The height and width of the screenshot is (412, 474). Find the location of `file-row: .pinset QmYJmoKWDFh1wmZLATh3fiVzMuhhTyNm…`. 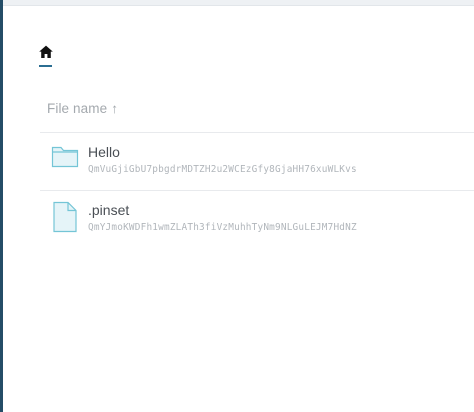

file-row: .pinset QmYJmoKWDFh1wmZLATh3fiVzMuhhTyNm… is located at coordinates (257, 219).